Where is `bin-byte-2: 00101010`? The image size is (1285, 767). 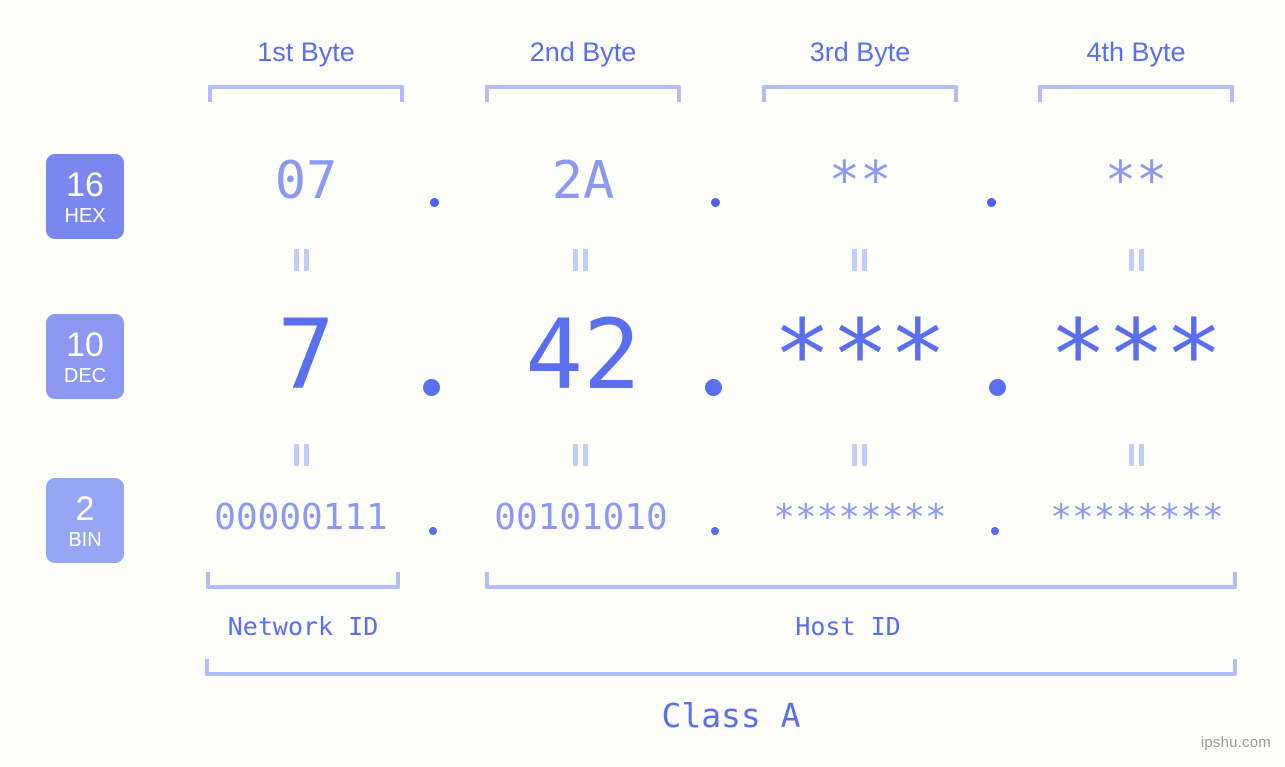
bin-byte-2: 00101010 is located at coordinates (581, 517).